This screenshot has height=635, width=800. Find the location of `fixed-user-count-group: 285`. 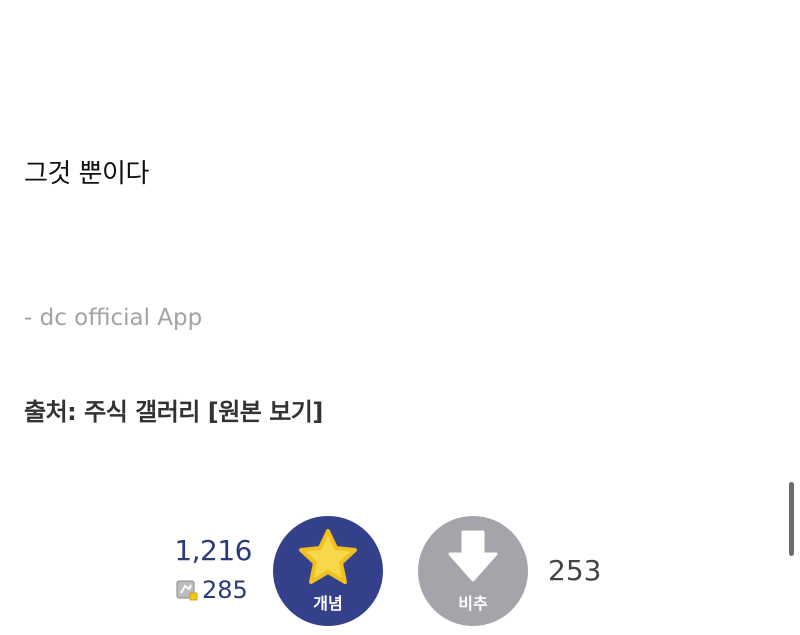

fixed-user-count-group: 285 is located at coordinates (212, 590).